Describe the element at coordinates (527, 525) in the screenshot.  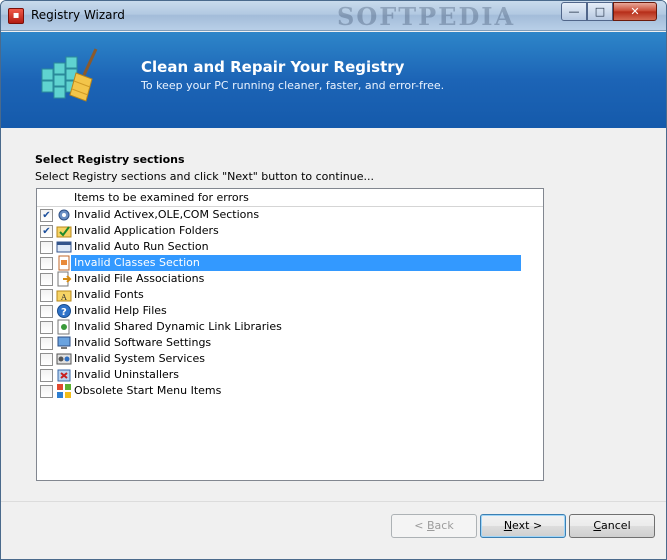
I see `next-button-rest: ext >` at that location.